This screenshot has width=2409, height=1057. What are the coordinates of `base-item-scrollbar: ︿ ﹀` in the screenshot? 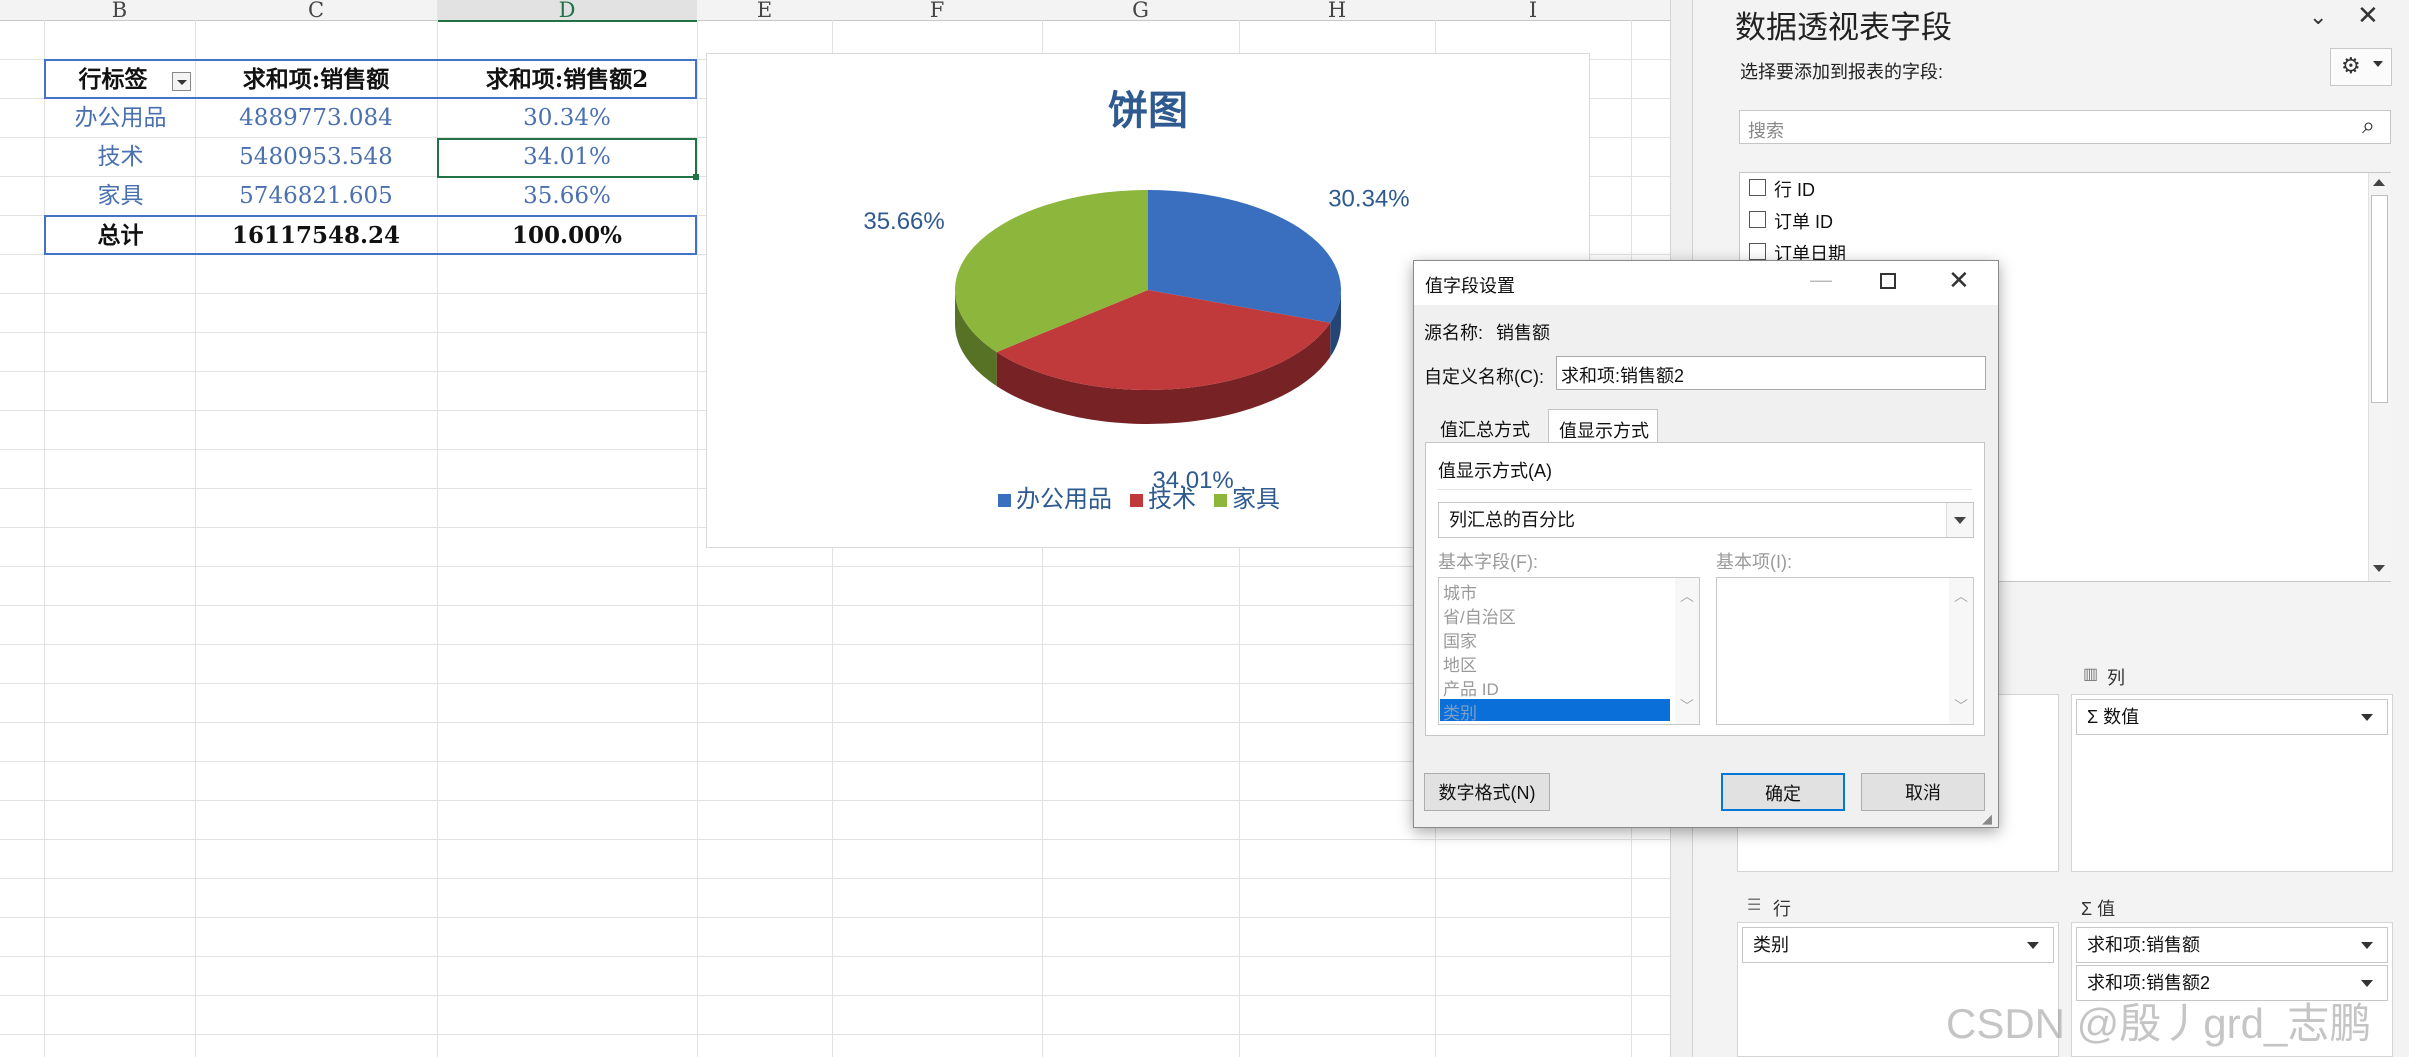 It's located at (1961, 651).